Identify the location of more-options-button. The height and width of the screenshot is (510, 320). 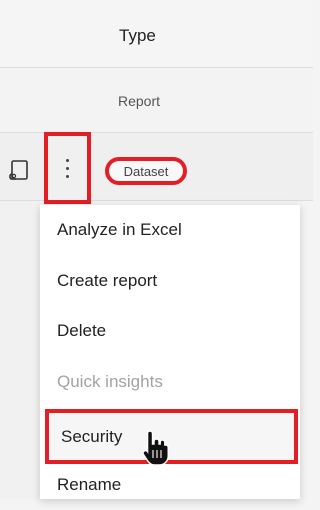
(67, 168).